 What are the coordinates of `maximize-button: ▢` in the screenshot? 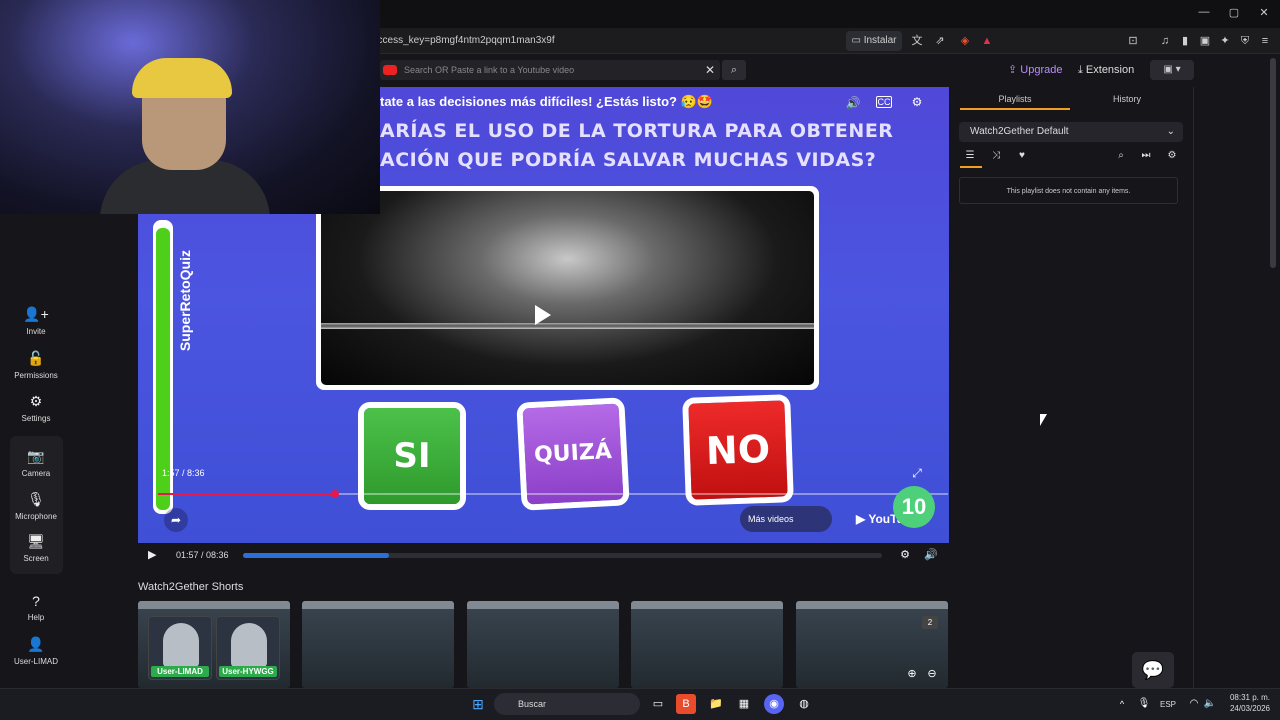 It's located at (1234, 12).